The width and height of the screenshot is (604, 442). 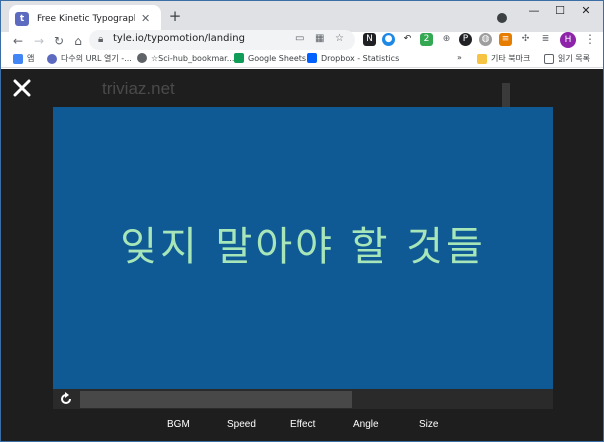 What do you see at coordinates (590, 39) in the screenshot?
I see `menu-kebab-icon: ⋮` at bounding box center [590, 39].